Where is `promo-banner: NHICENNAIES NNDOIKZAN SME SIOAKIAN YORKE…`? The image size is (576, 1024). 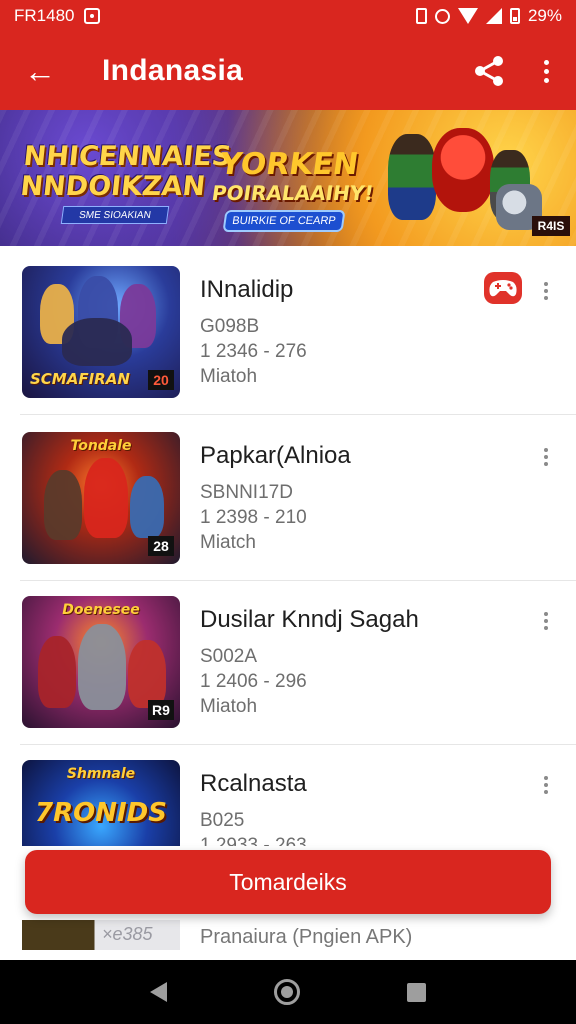
promo-banner: NHICENNAIES NNDOIKZAN SME SIOAKIAN YORKE… is located at coordinates (288, 178).